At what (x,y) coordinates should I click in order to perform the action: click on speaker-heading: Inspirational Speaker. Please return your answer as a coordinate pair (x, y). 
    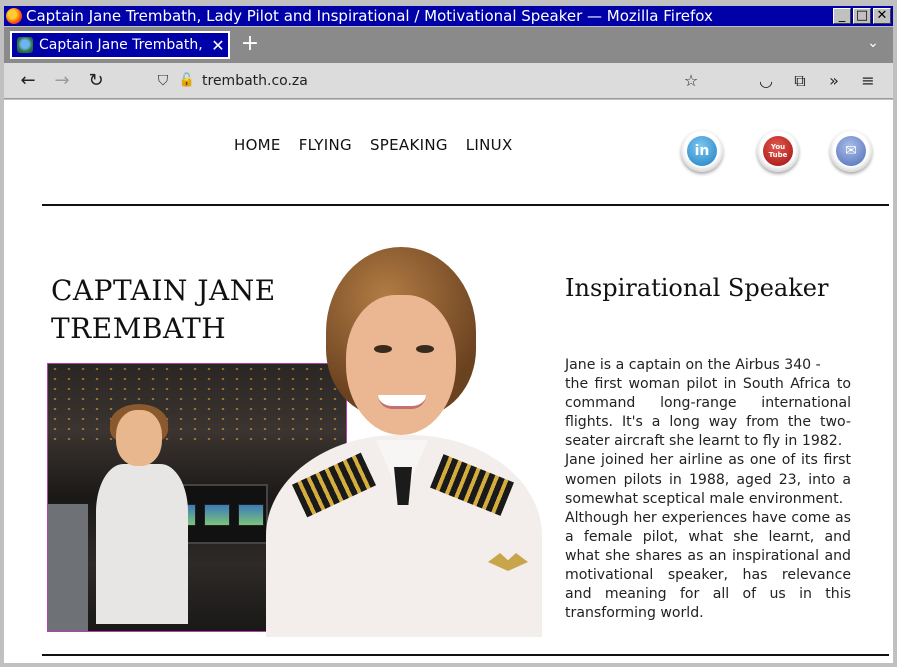
    Looking at the image, I should click on (697, 288).